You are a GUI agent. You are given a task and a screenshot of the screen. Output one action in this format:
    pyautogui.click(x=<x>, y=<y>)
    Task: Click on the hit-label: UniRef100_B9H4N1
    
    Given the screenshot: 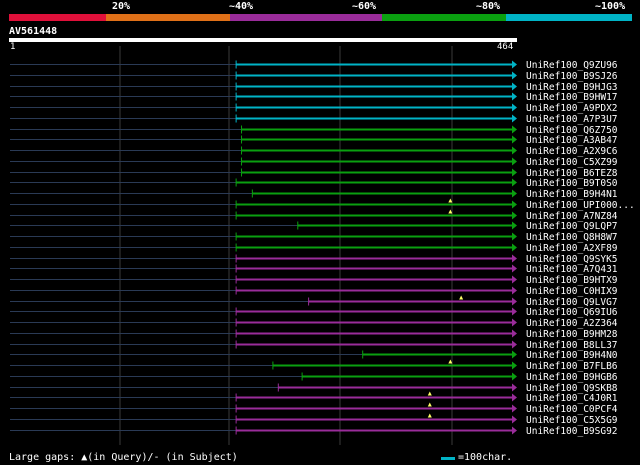 What is the action you would take?
    pyautogui.click(x=572, y=194)
    